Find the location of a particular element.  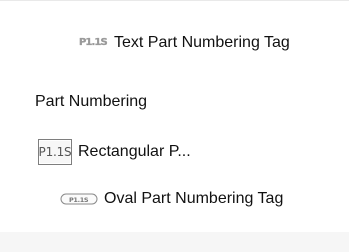

oval-part-numbering-tag-icon: P1.1S is located at coordinates (79, 199).